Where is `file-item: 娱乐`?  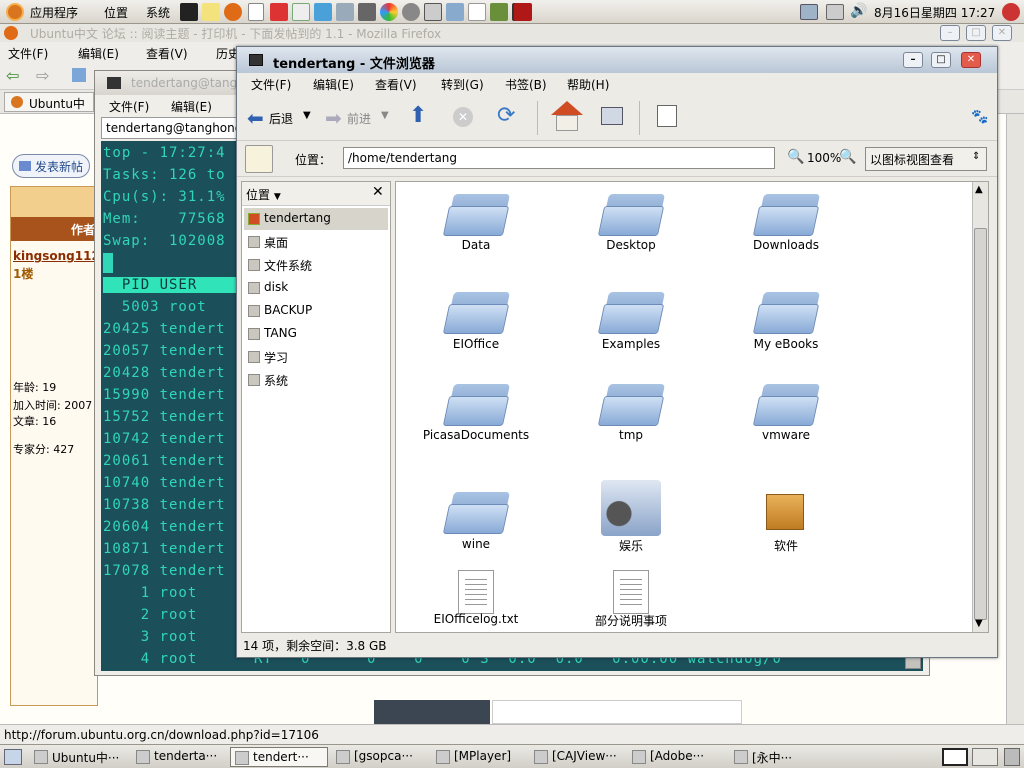 file-item: 娱乐 is located at coordinates (631, 513).